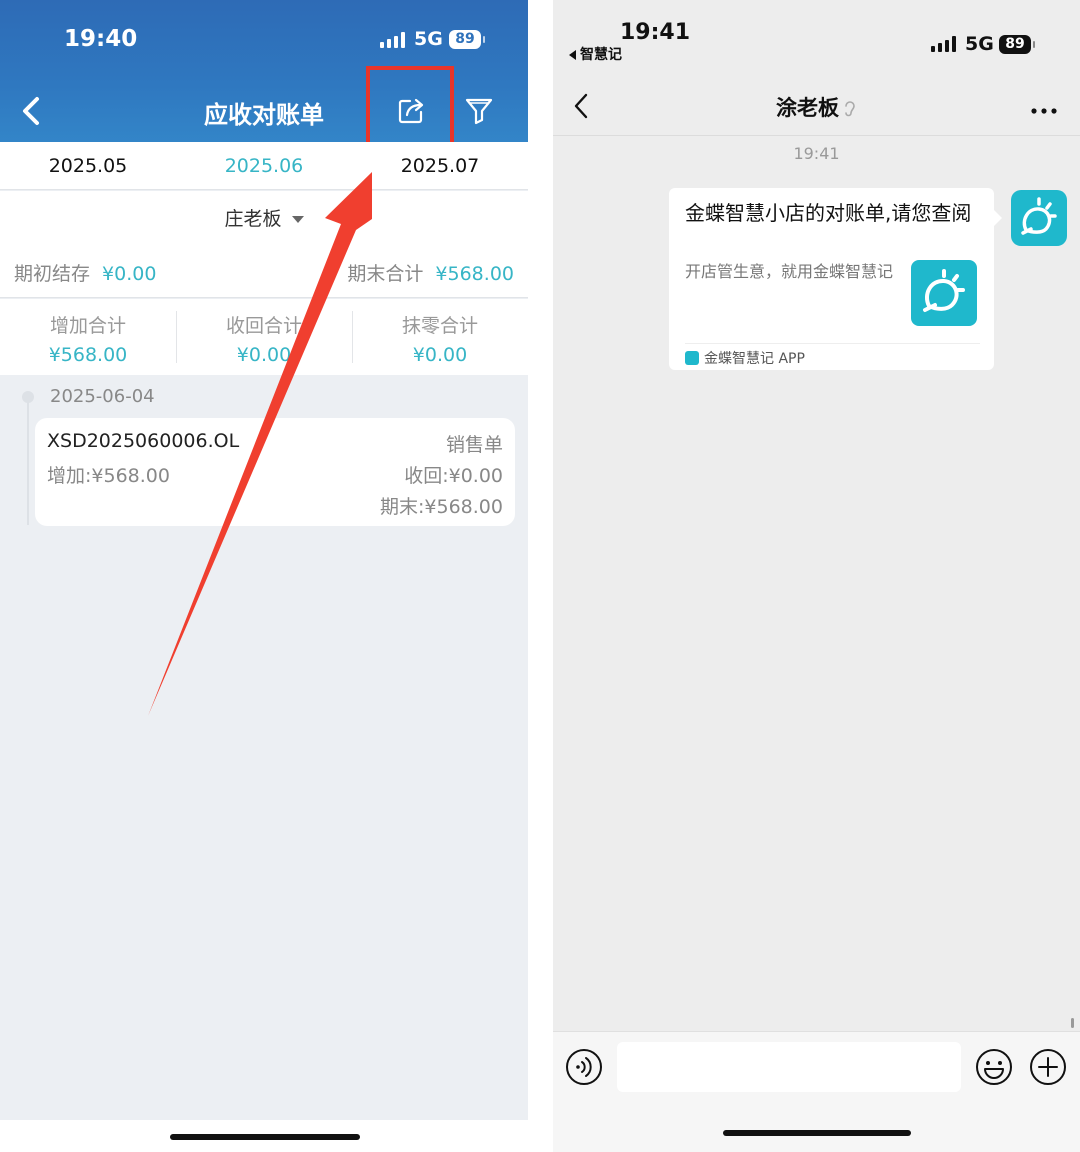 Image resolution: width=1080 pixels, height=1152 pixels. What do you see at coordinates (474, 274) in the screenshot?
I see `closing-value: ¥568.00` at bounding box center [474, 274].